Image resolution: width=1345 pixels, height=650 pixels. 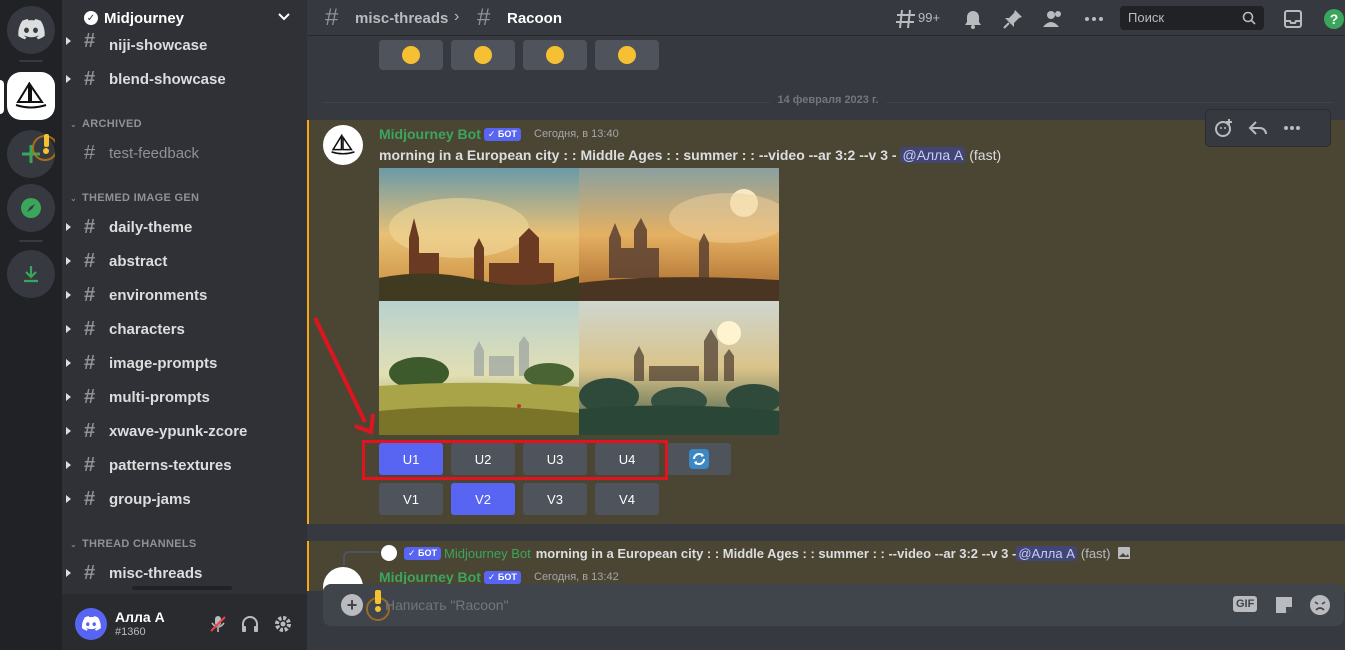 What do you see at coordinates (1320, 605) in the screenshot?
I see `emoji-icon` at bounding box center [1320, 605].